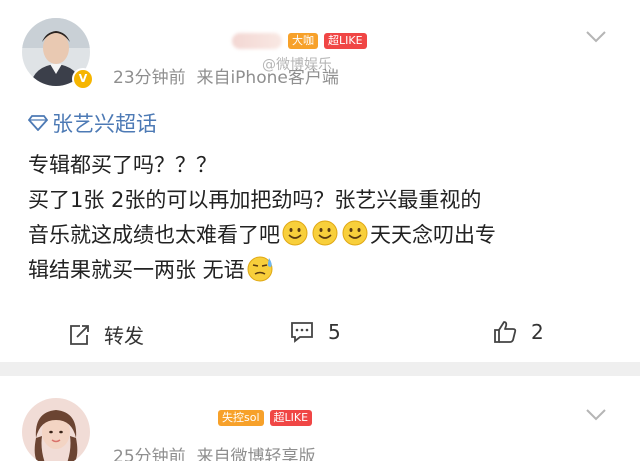 This screenshot has height=461, width=640. I want to click on post-meta: 25分钟前 来自微博轻享版, so click(214, 451).